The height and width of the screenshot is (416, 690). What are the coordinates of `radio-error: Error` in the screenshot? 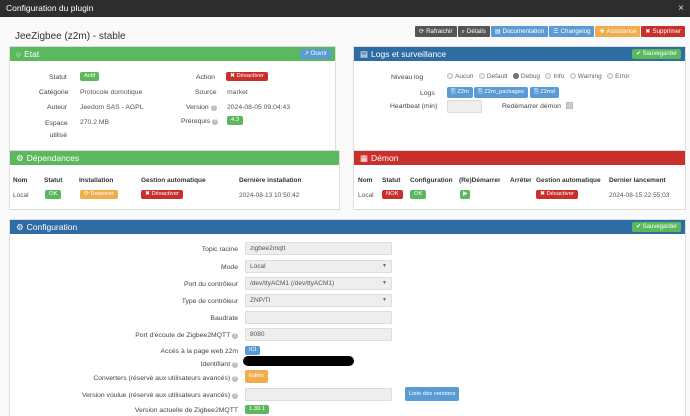 It's located at (618, 76).